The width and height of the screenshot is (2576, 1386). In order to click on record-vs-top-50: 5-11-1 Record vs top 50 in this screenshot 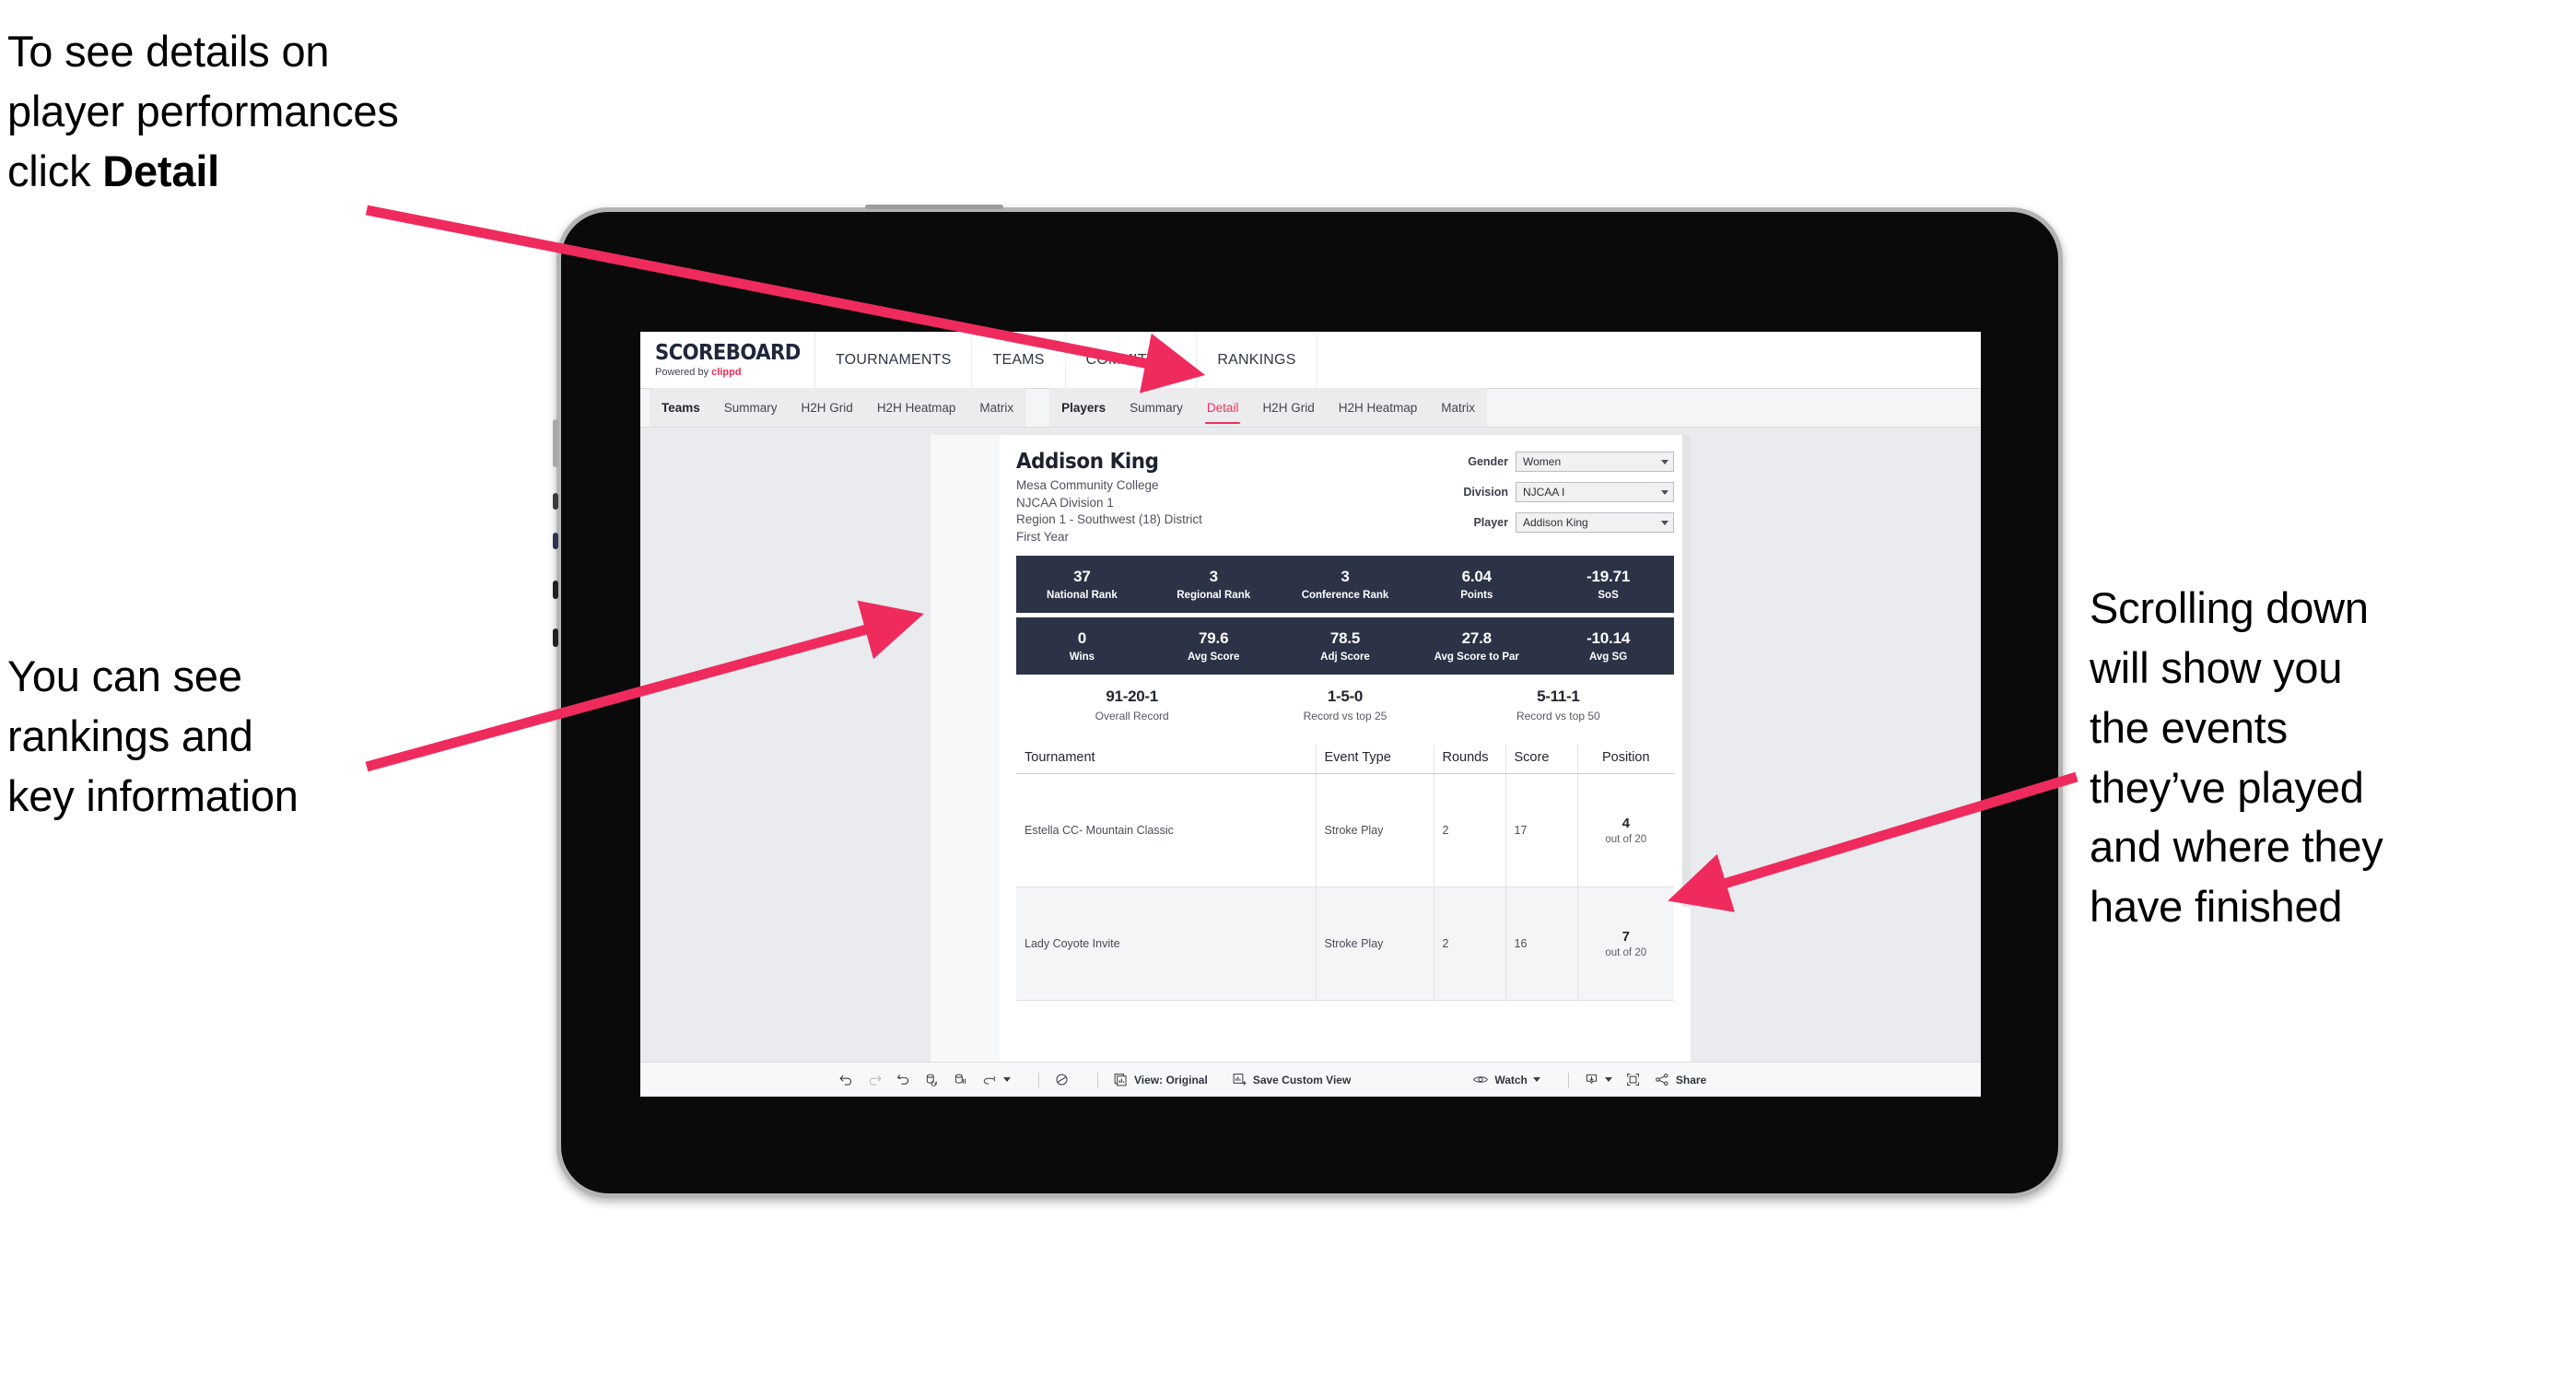, I will do `click(1558, 704)`.